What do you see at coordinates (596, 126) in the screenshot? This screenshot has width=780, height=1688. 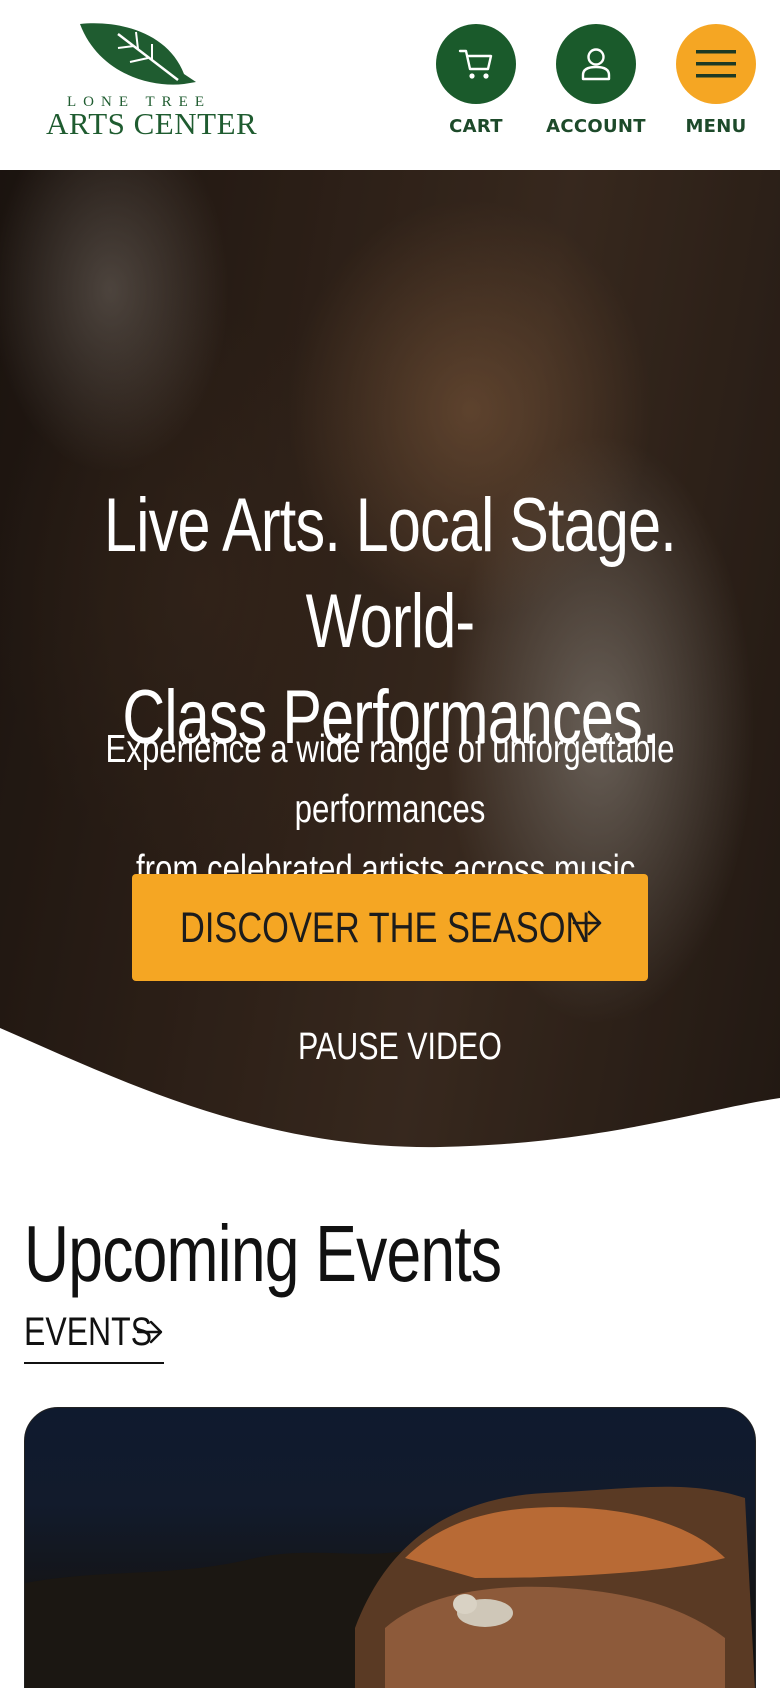 I see `account-label: ACCOUNT` at bounding box center [596, 126].